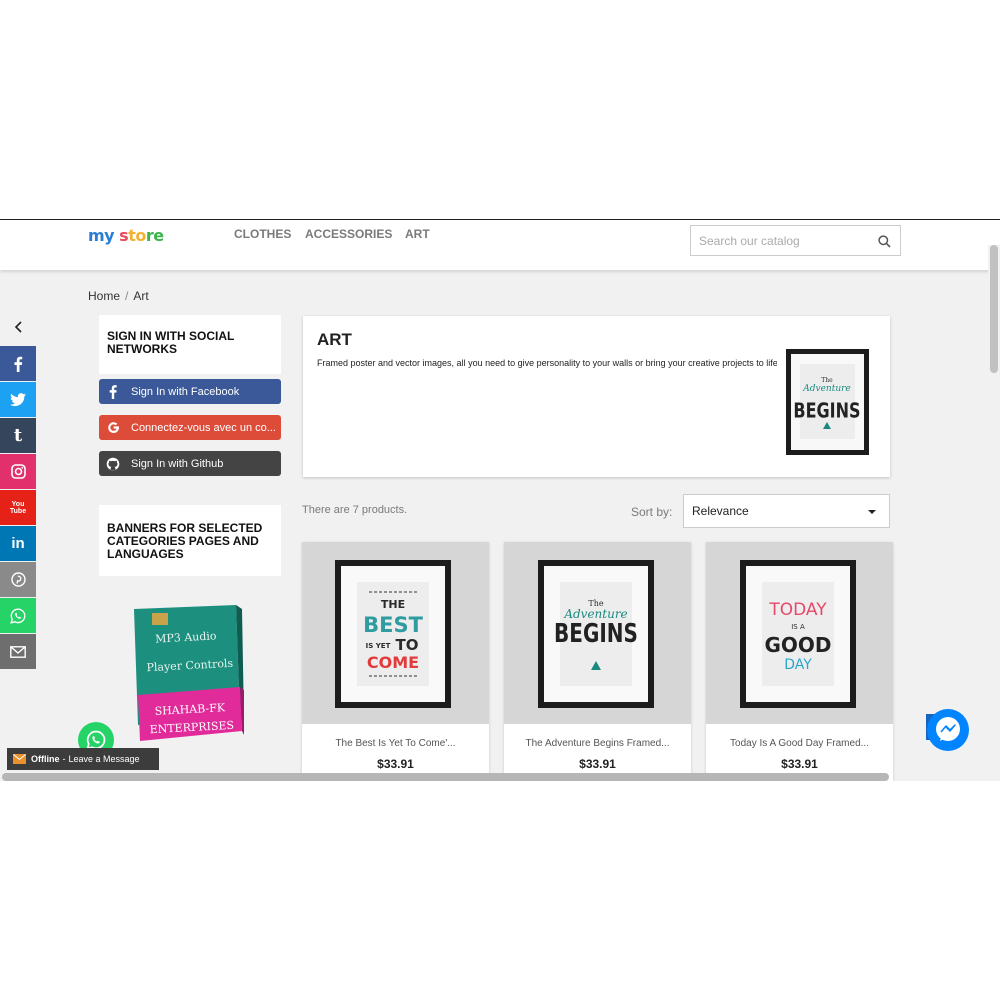  I want to click on poster-script-text: Adventure, so click(826, 389).